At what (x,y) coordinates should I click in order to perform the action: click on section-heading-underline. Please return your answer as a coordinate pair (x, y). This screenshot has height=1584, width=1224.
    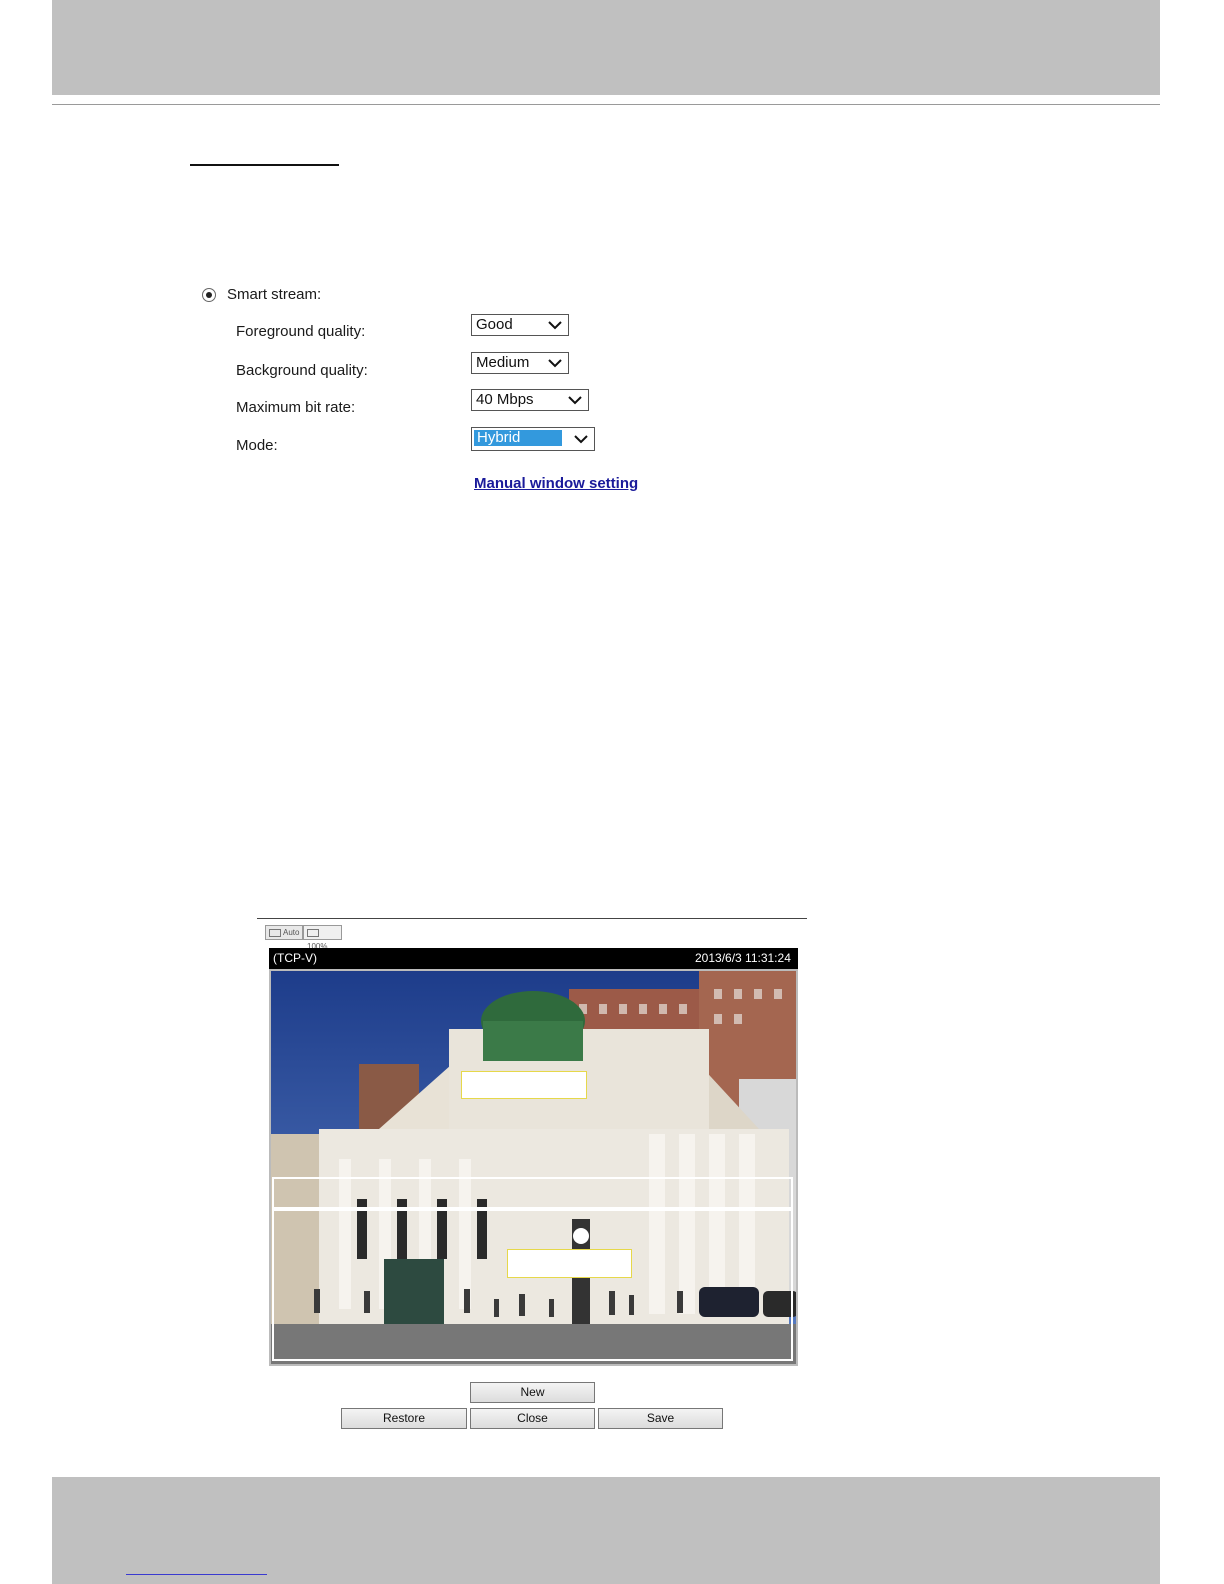
    Looking at the image, I should click on (264, 165).